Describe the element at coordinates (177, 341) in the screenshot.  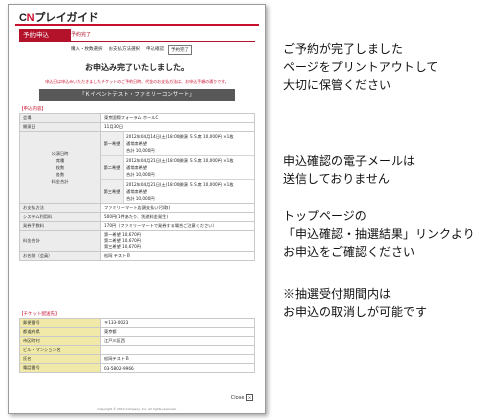
I see `row-value: 江戸川区西` at that location.